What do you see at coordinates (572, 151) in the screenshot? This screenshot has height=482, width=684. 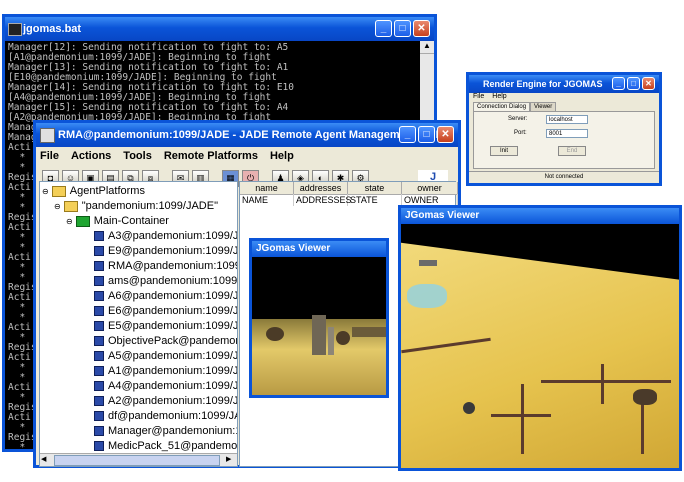 I see `end-button: End` at bounding box center [572, 151].